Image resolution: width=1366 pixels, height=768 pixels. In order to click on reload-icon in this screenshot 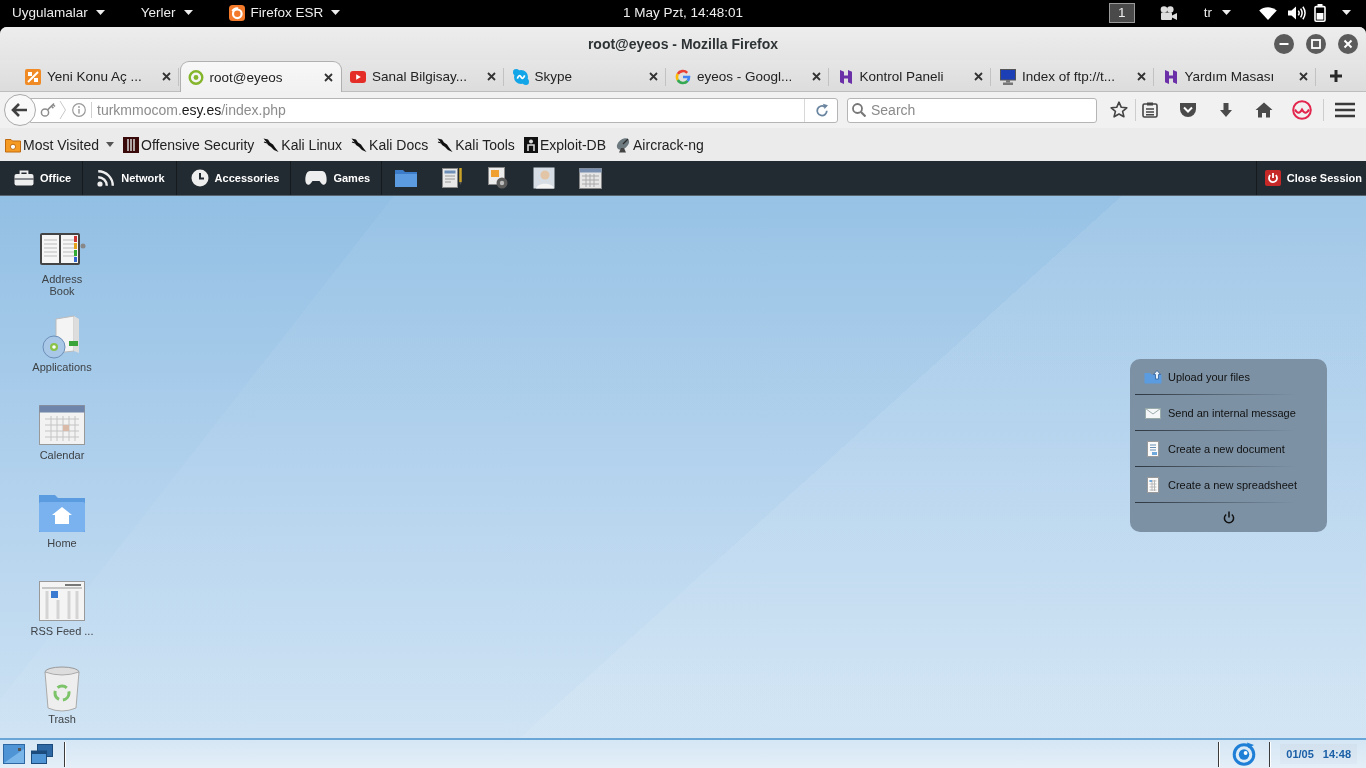, I will do `click(822, 110)`.